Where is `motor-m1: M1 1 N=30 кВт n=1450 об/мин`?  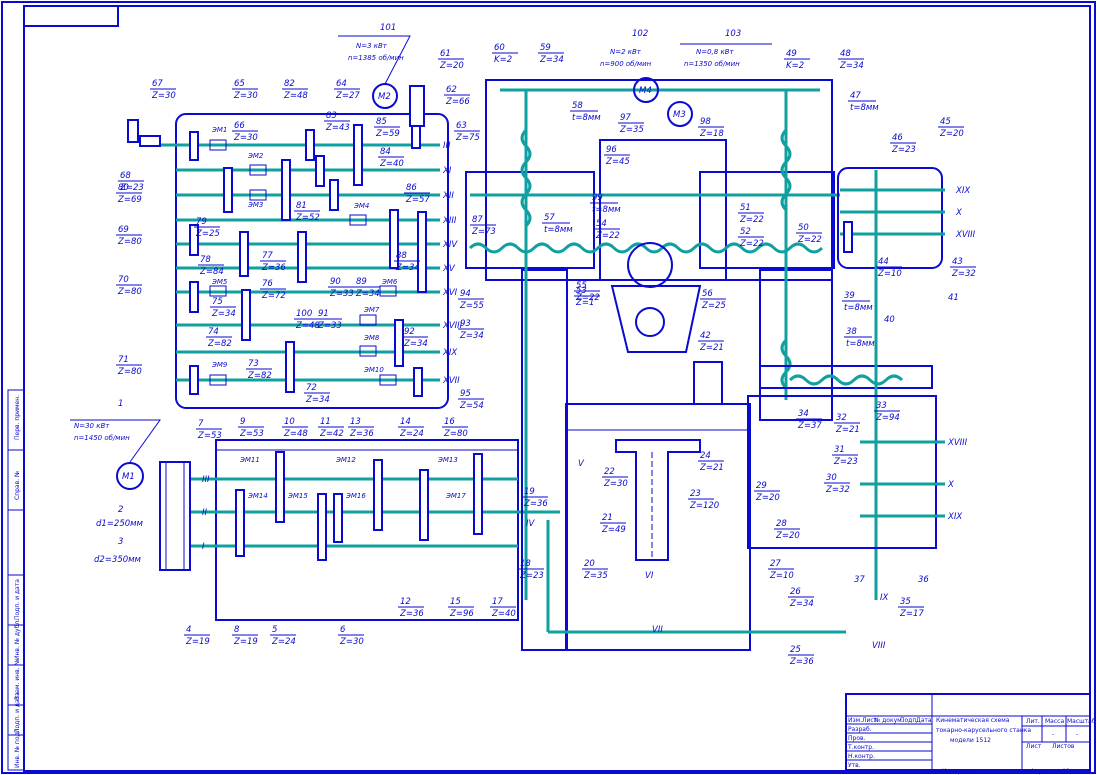
motor-m1: M1 1 N=30 кВт n=1450 об/мин is located at coordinates (115, 444).